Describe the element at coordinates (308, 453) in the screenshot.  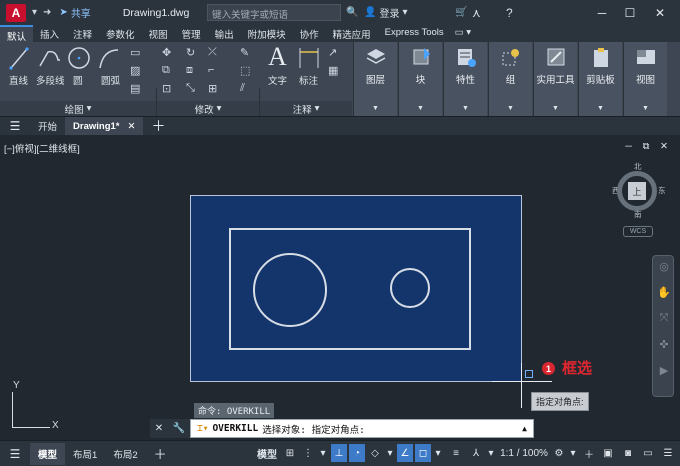
I see `snap-icon: ⋮` at that location.